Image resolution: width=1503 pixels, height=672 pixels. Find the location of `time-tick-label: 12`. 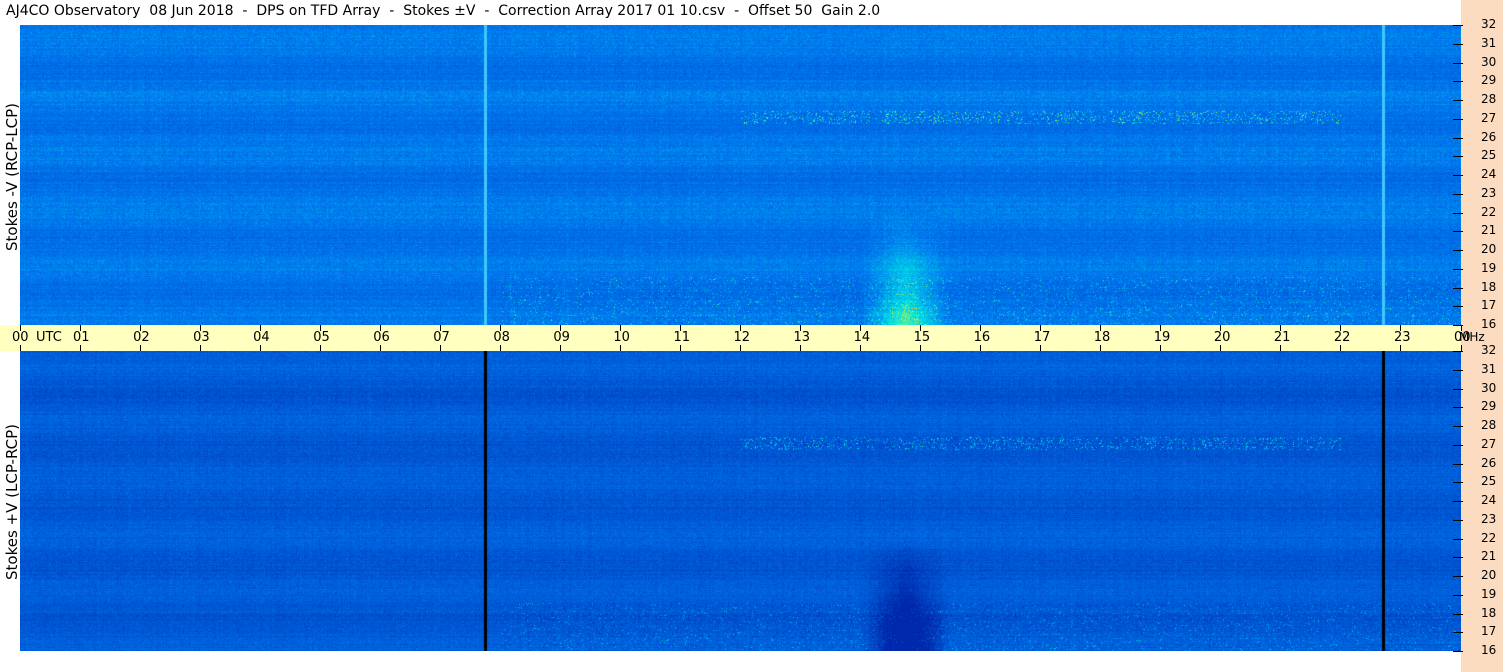

time-tick-label: 12 is located at coordinates (742, 337).